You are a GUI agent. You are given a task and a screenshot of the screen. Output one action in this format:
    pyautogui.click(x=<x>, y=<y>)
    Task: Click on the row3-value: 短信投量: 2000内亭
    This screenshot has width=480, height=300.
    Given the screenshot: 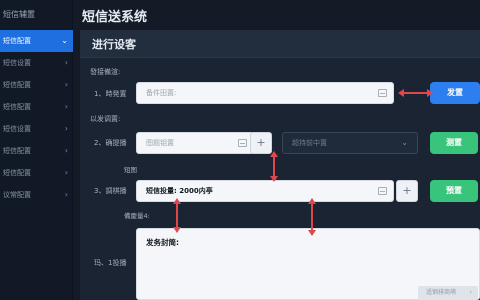 What is the action you would take?
    pyautogui.click(x=179, y=191)
    